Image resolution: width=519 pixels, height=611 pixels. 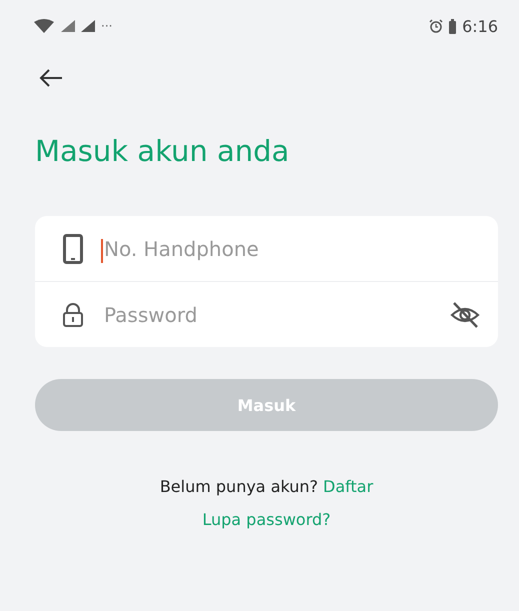 What do you see at coordinates (44, 26) in the screenshot?
I see `wifi-icon` at bounding box center [44, 26].